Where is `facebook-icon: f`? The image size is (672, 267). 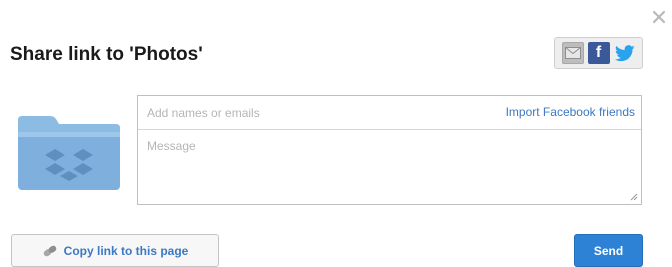
facebook-icon: f is located at coordinates (598, 52).